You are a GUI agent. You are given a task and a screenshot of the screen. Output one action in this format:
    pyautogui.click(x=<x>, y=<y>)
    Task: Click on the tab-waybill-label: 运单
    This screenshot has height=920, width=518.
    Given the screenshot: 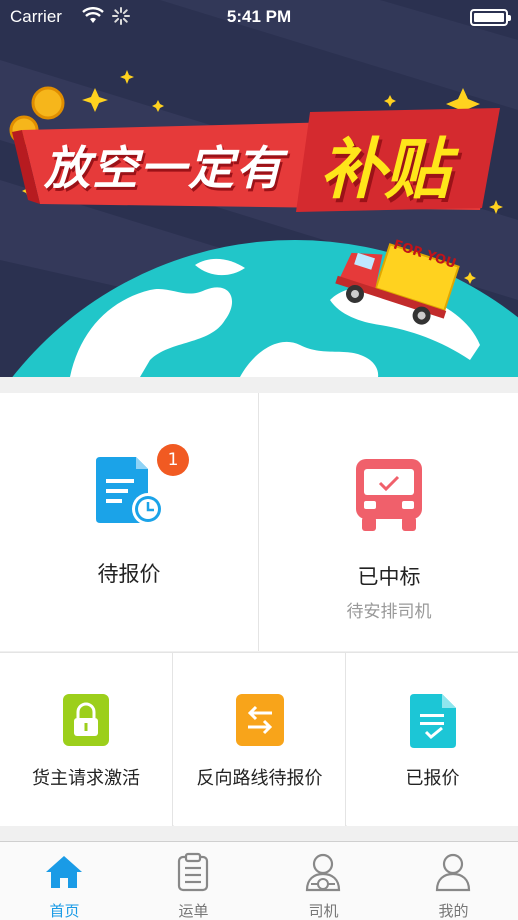 What is the action you would take?
    pyautogui.click(x=193, y=911)
    